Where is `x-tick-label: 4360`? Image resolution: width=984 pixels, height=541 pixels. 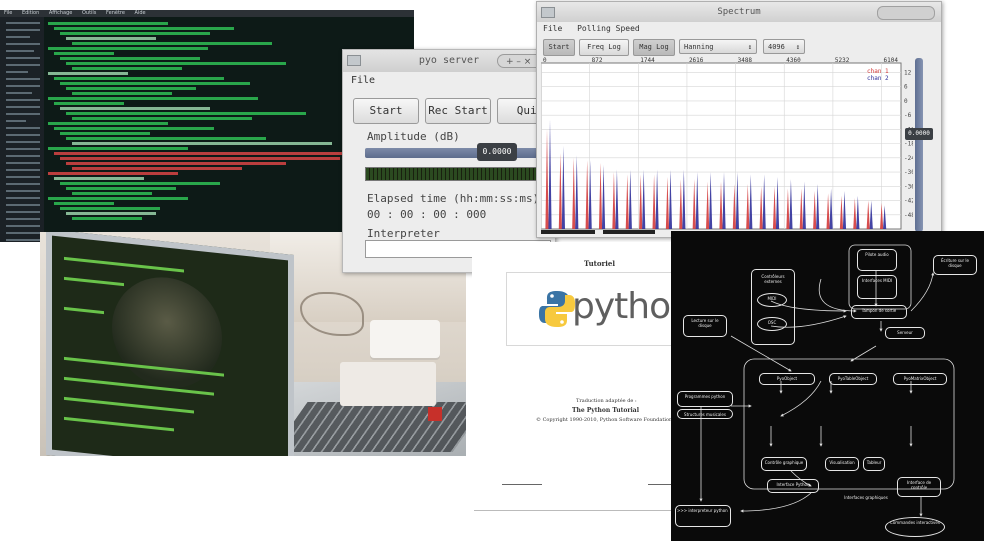
x-tick-label: 4360 is located at coordinates (793, 60).